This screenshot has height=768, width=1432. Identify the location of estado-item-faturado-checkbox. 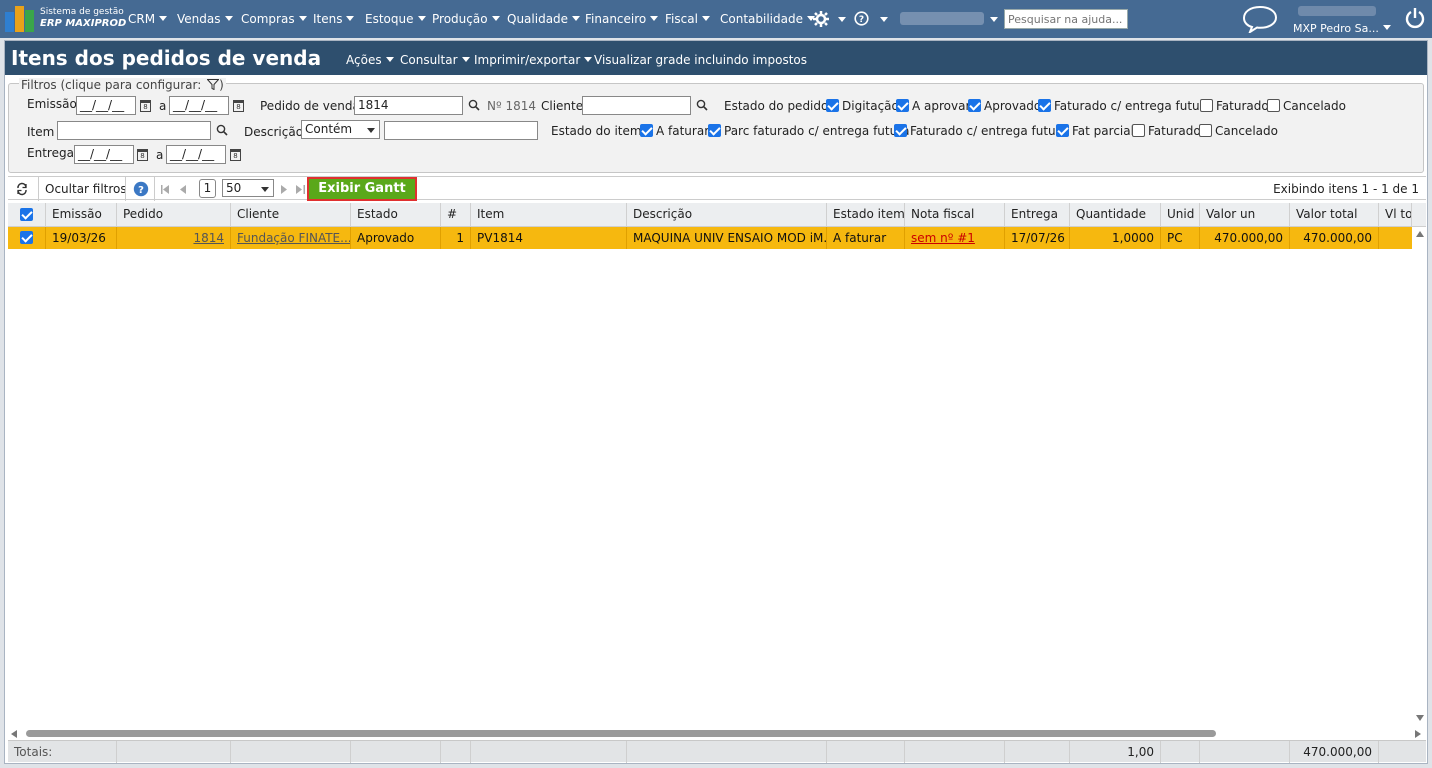
(1138, 130).